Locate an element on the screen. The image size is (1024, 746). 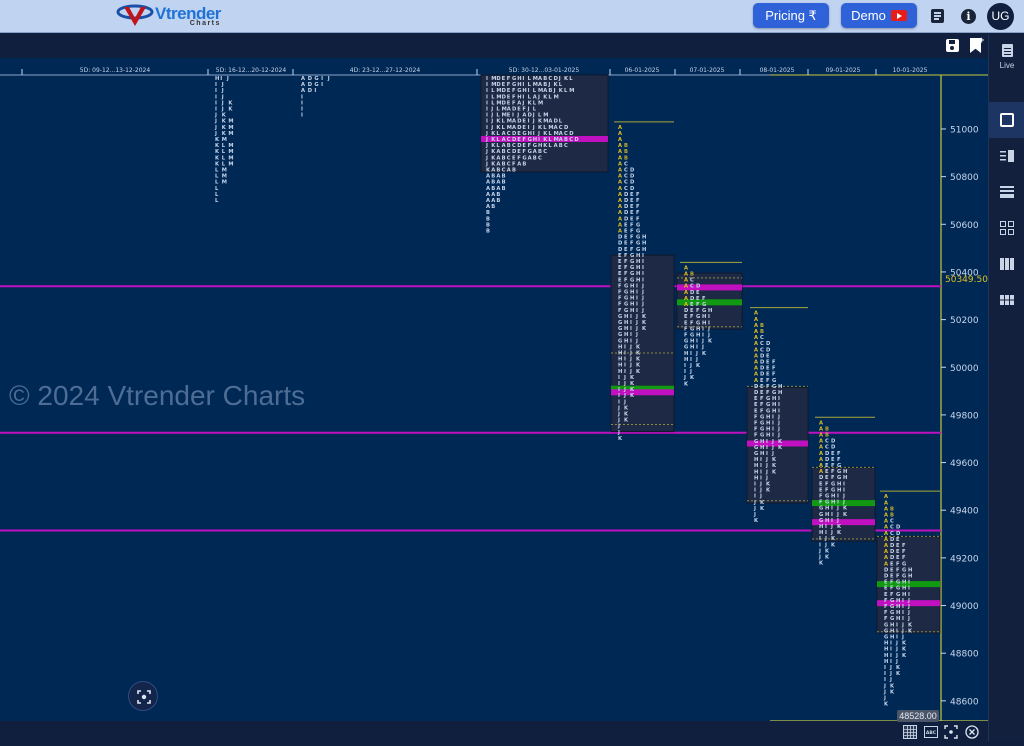
info-icon: i is located at coordinates (968, 16).